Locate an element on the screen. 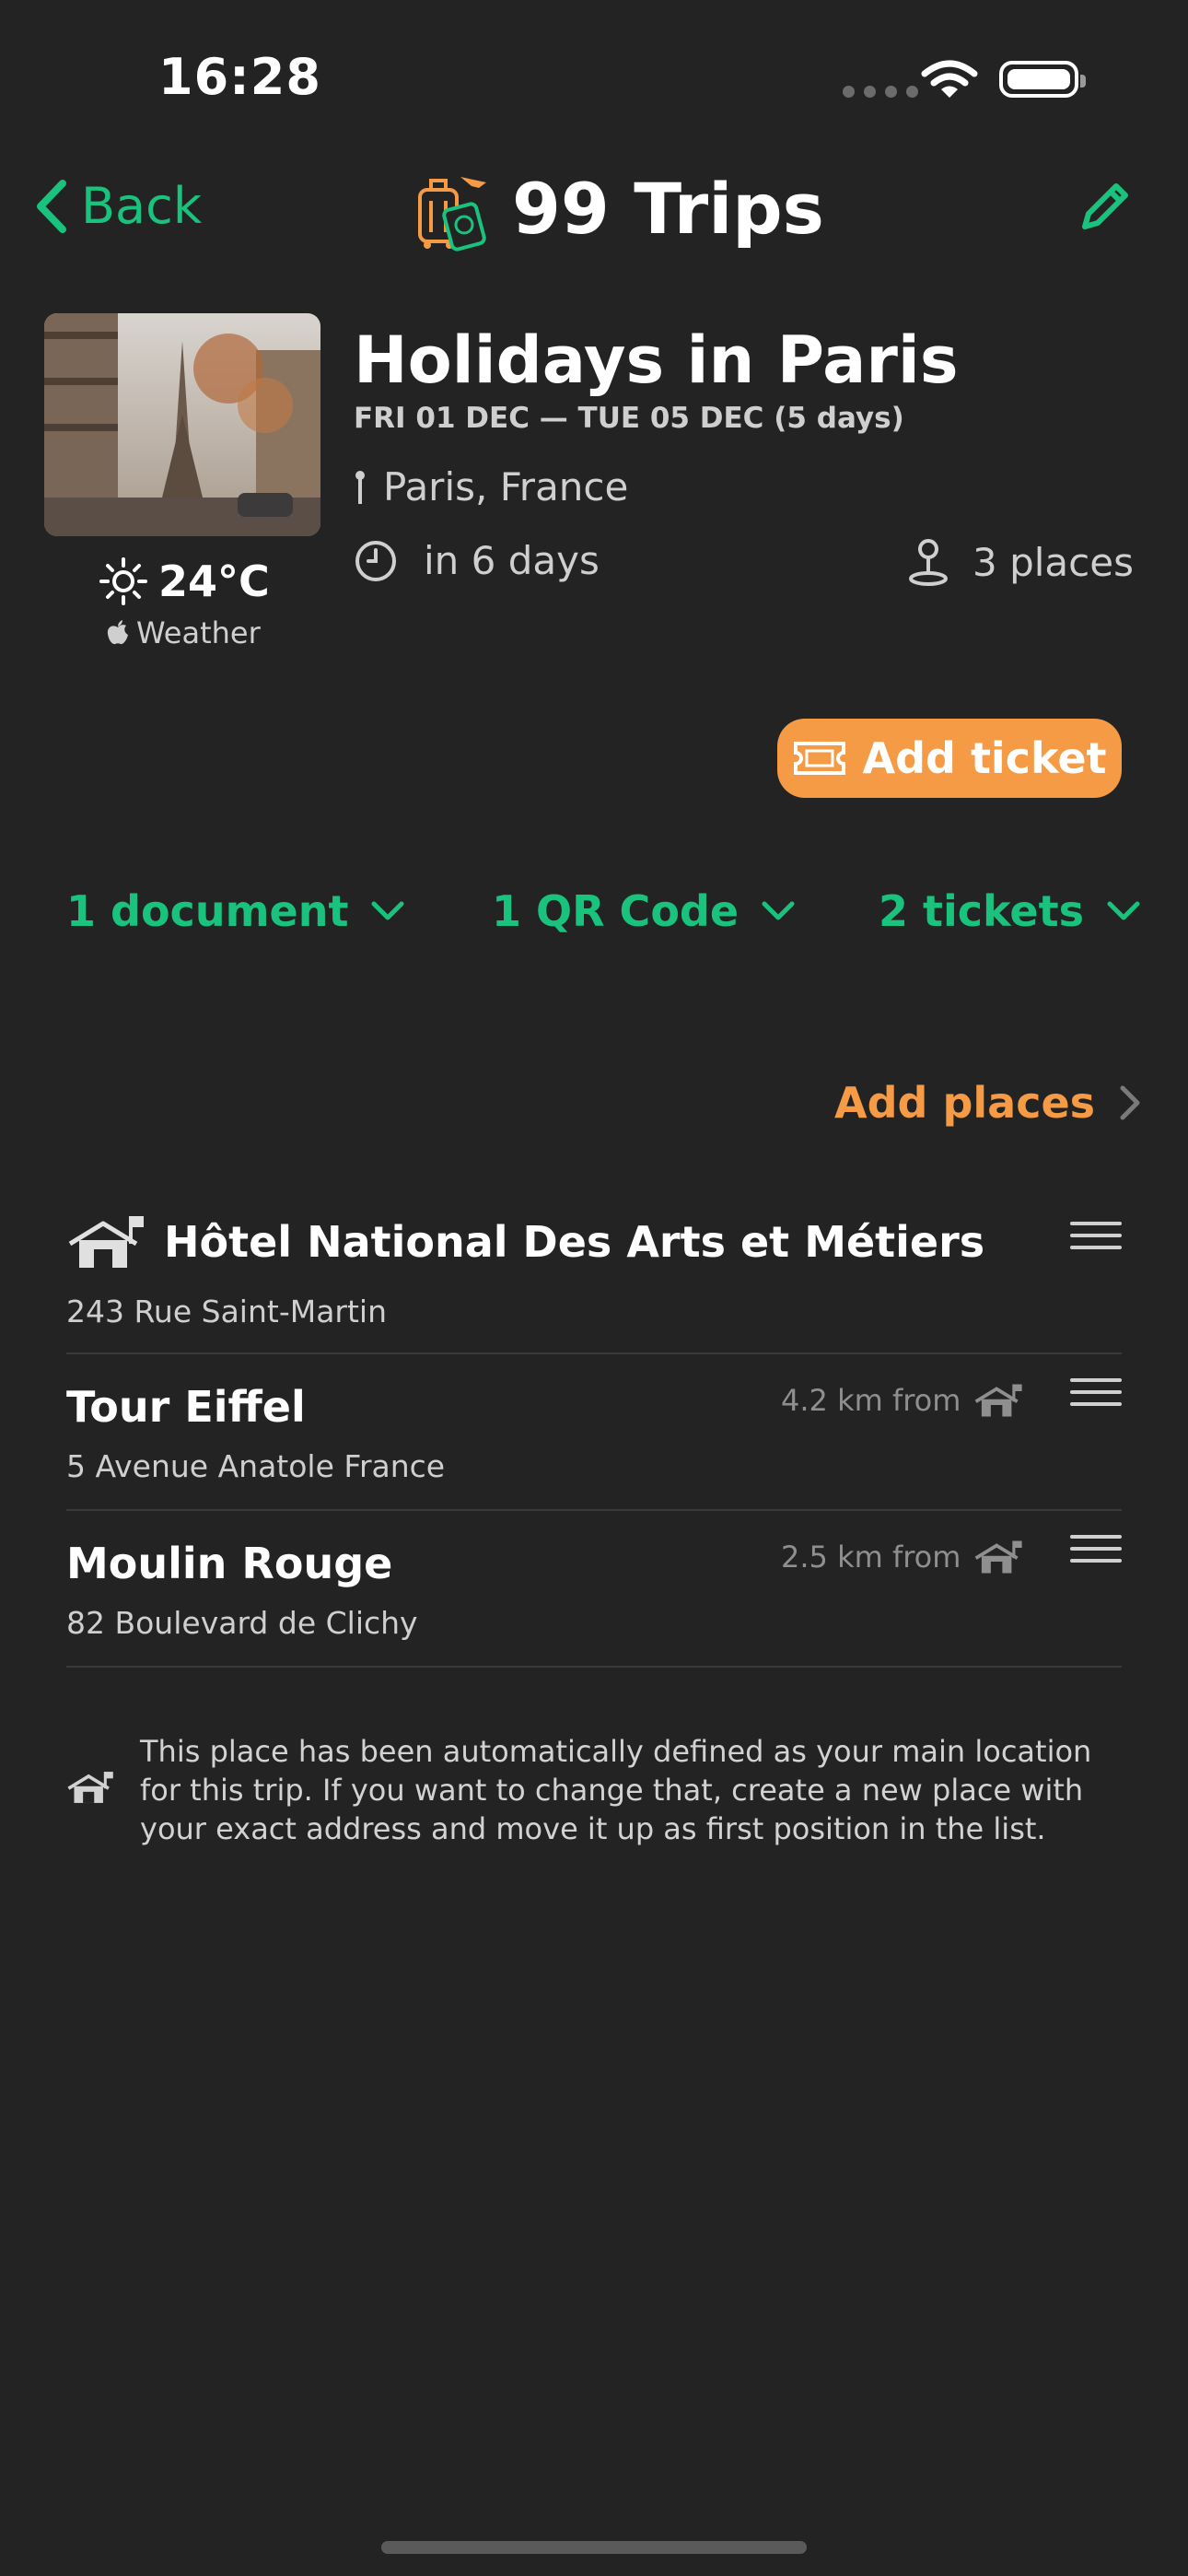  documents-expander: 1 document is located at coordinates (235, 911).